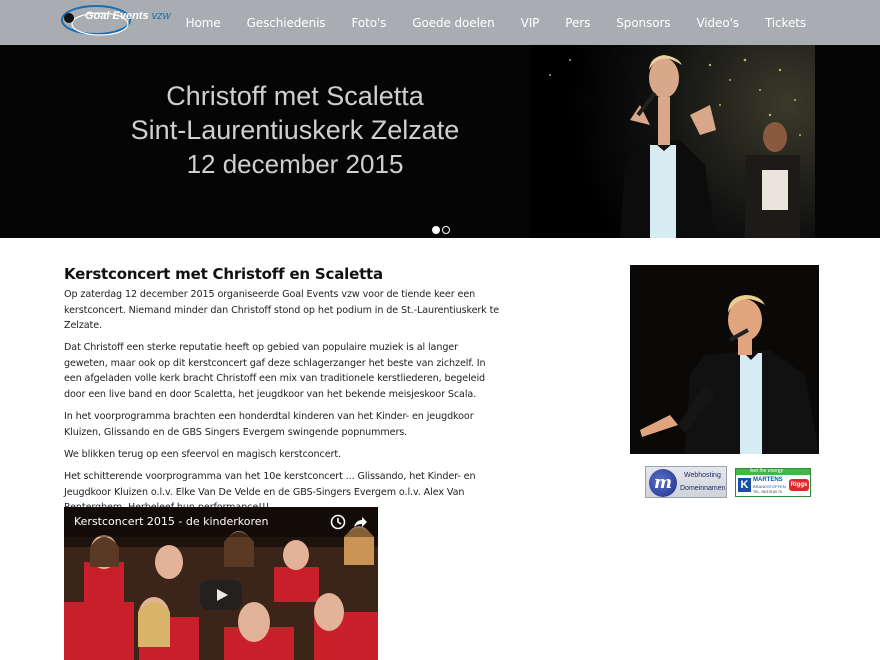 This screenshot has width=880, height=660. What do you see at coordinates (767, 492) in the screenshot?
I see `sponsor-martens-phone: TEL. 09/378.80.76` at bounding box center [767, 492].